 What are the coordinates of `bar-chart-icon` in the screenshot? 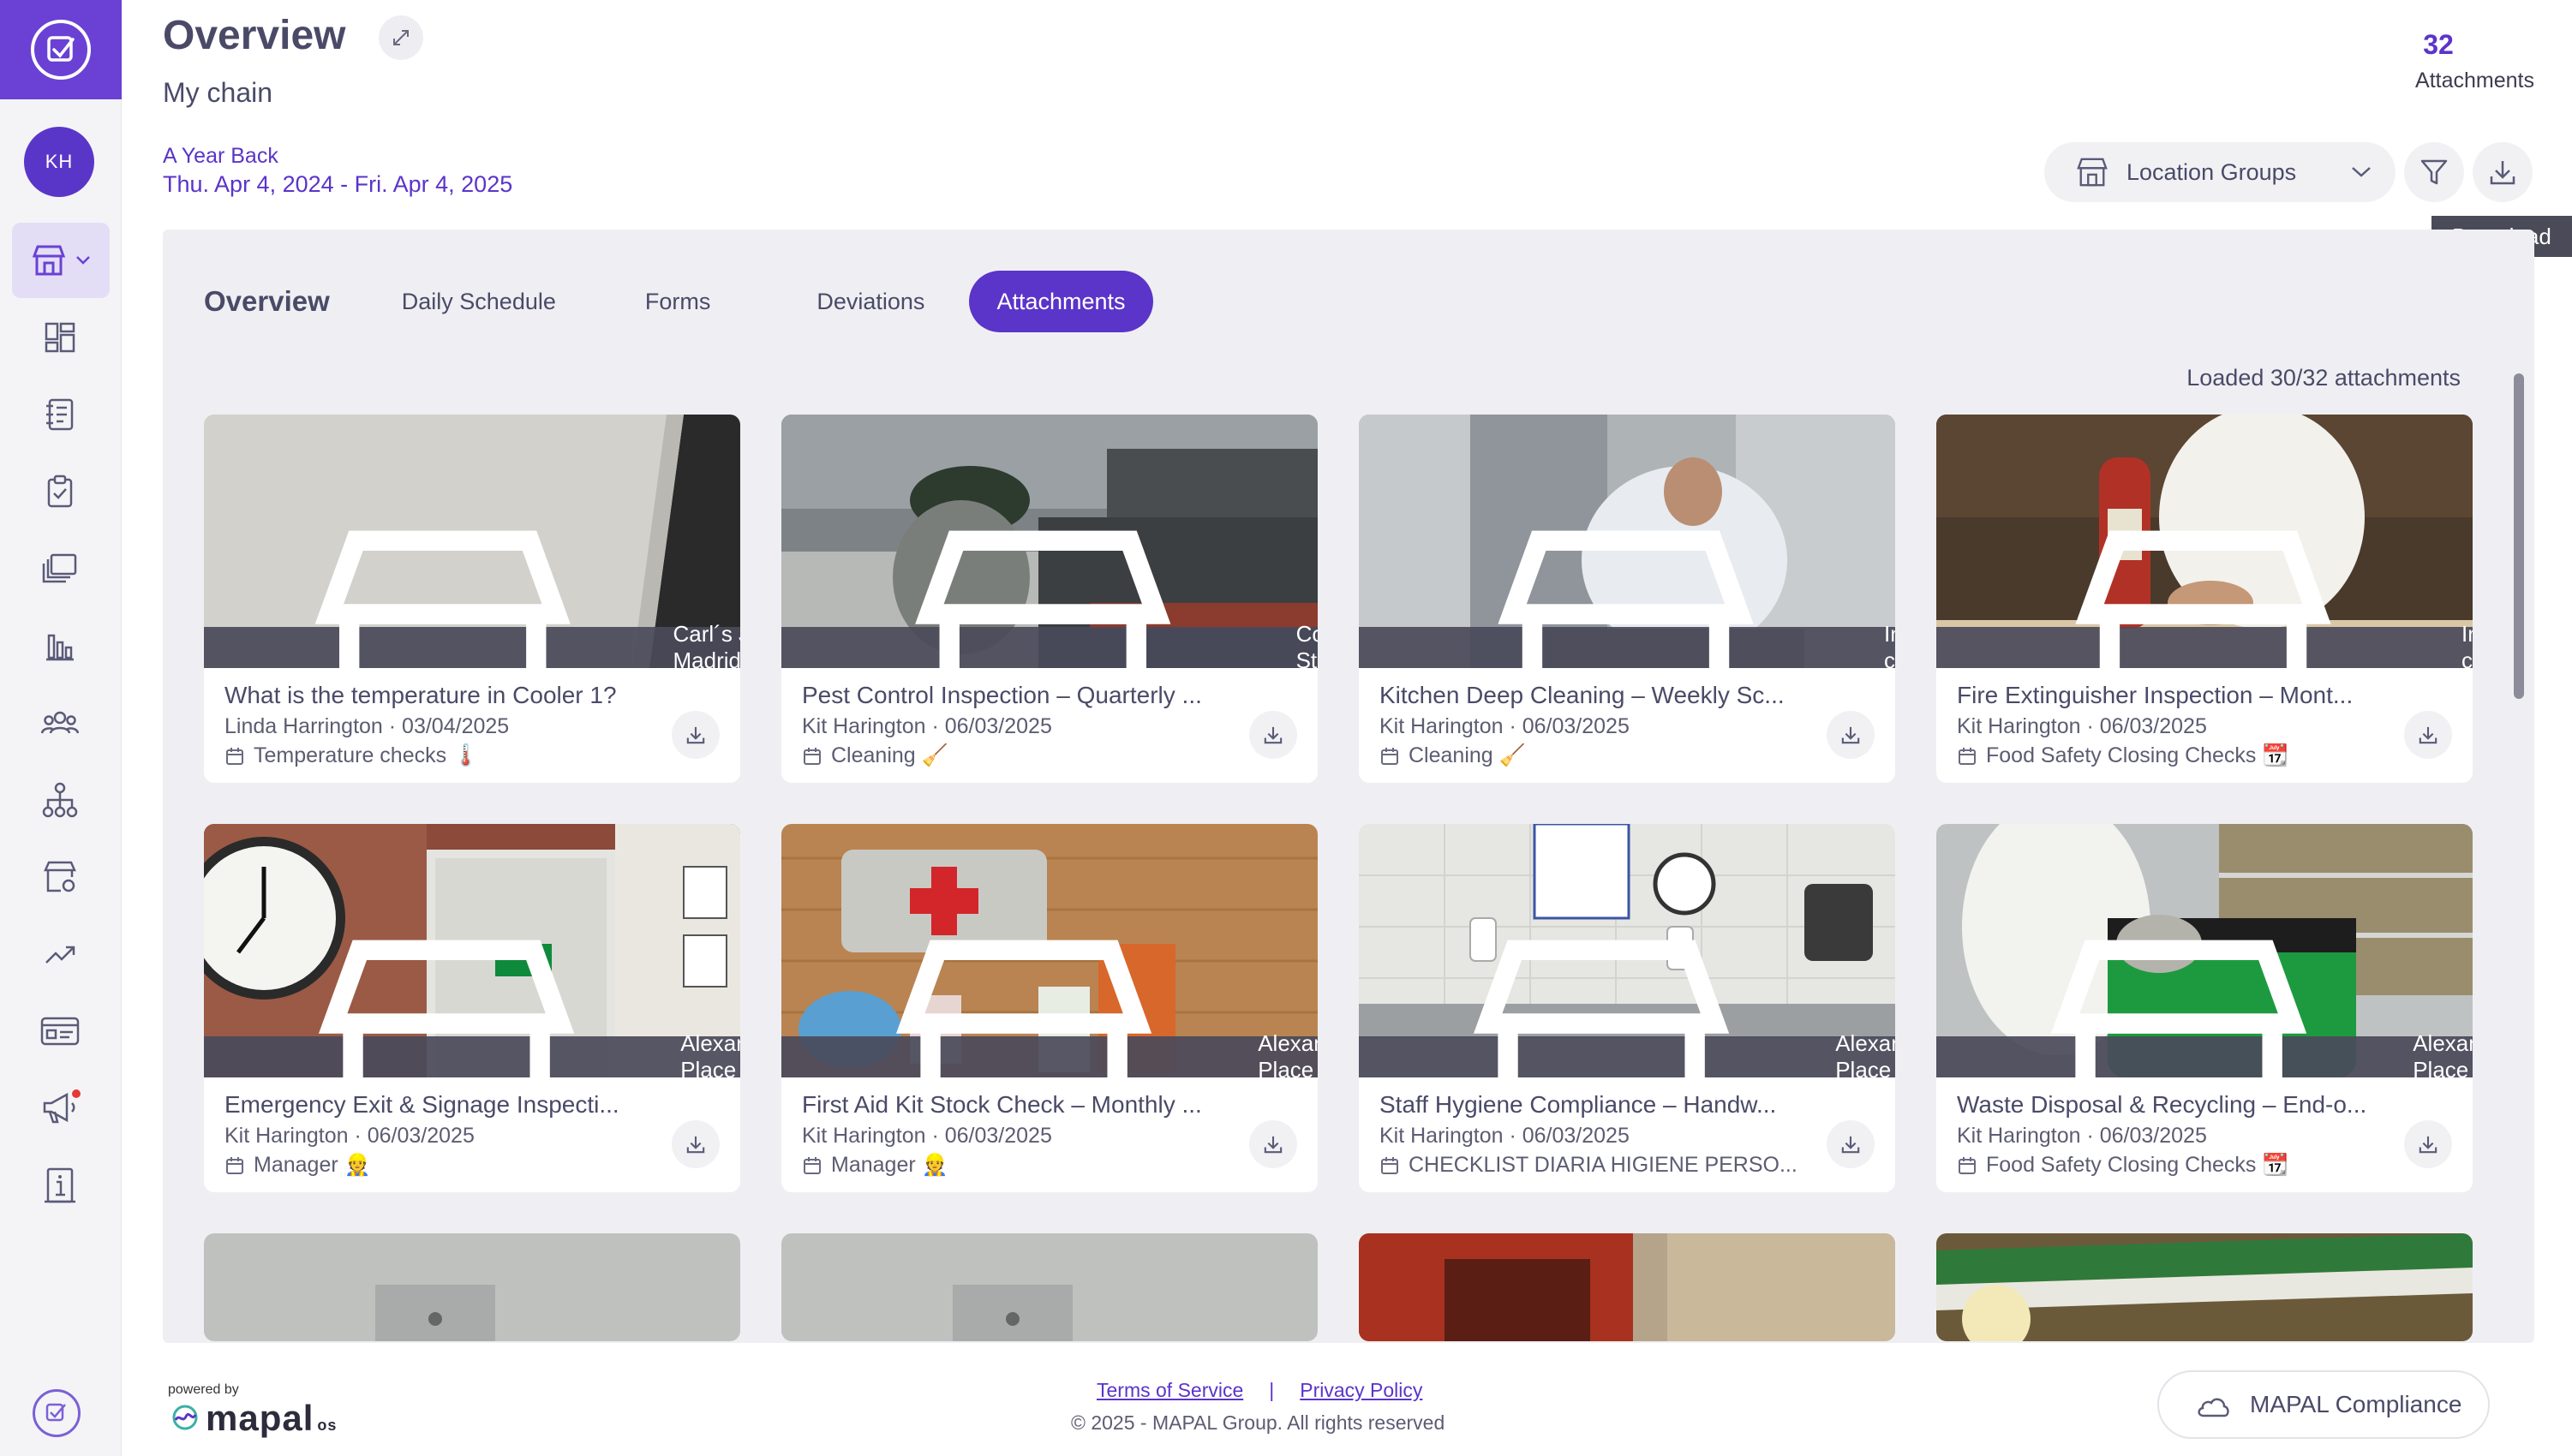 It's located at (60, 646).